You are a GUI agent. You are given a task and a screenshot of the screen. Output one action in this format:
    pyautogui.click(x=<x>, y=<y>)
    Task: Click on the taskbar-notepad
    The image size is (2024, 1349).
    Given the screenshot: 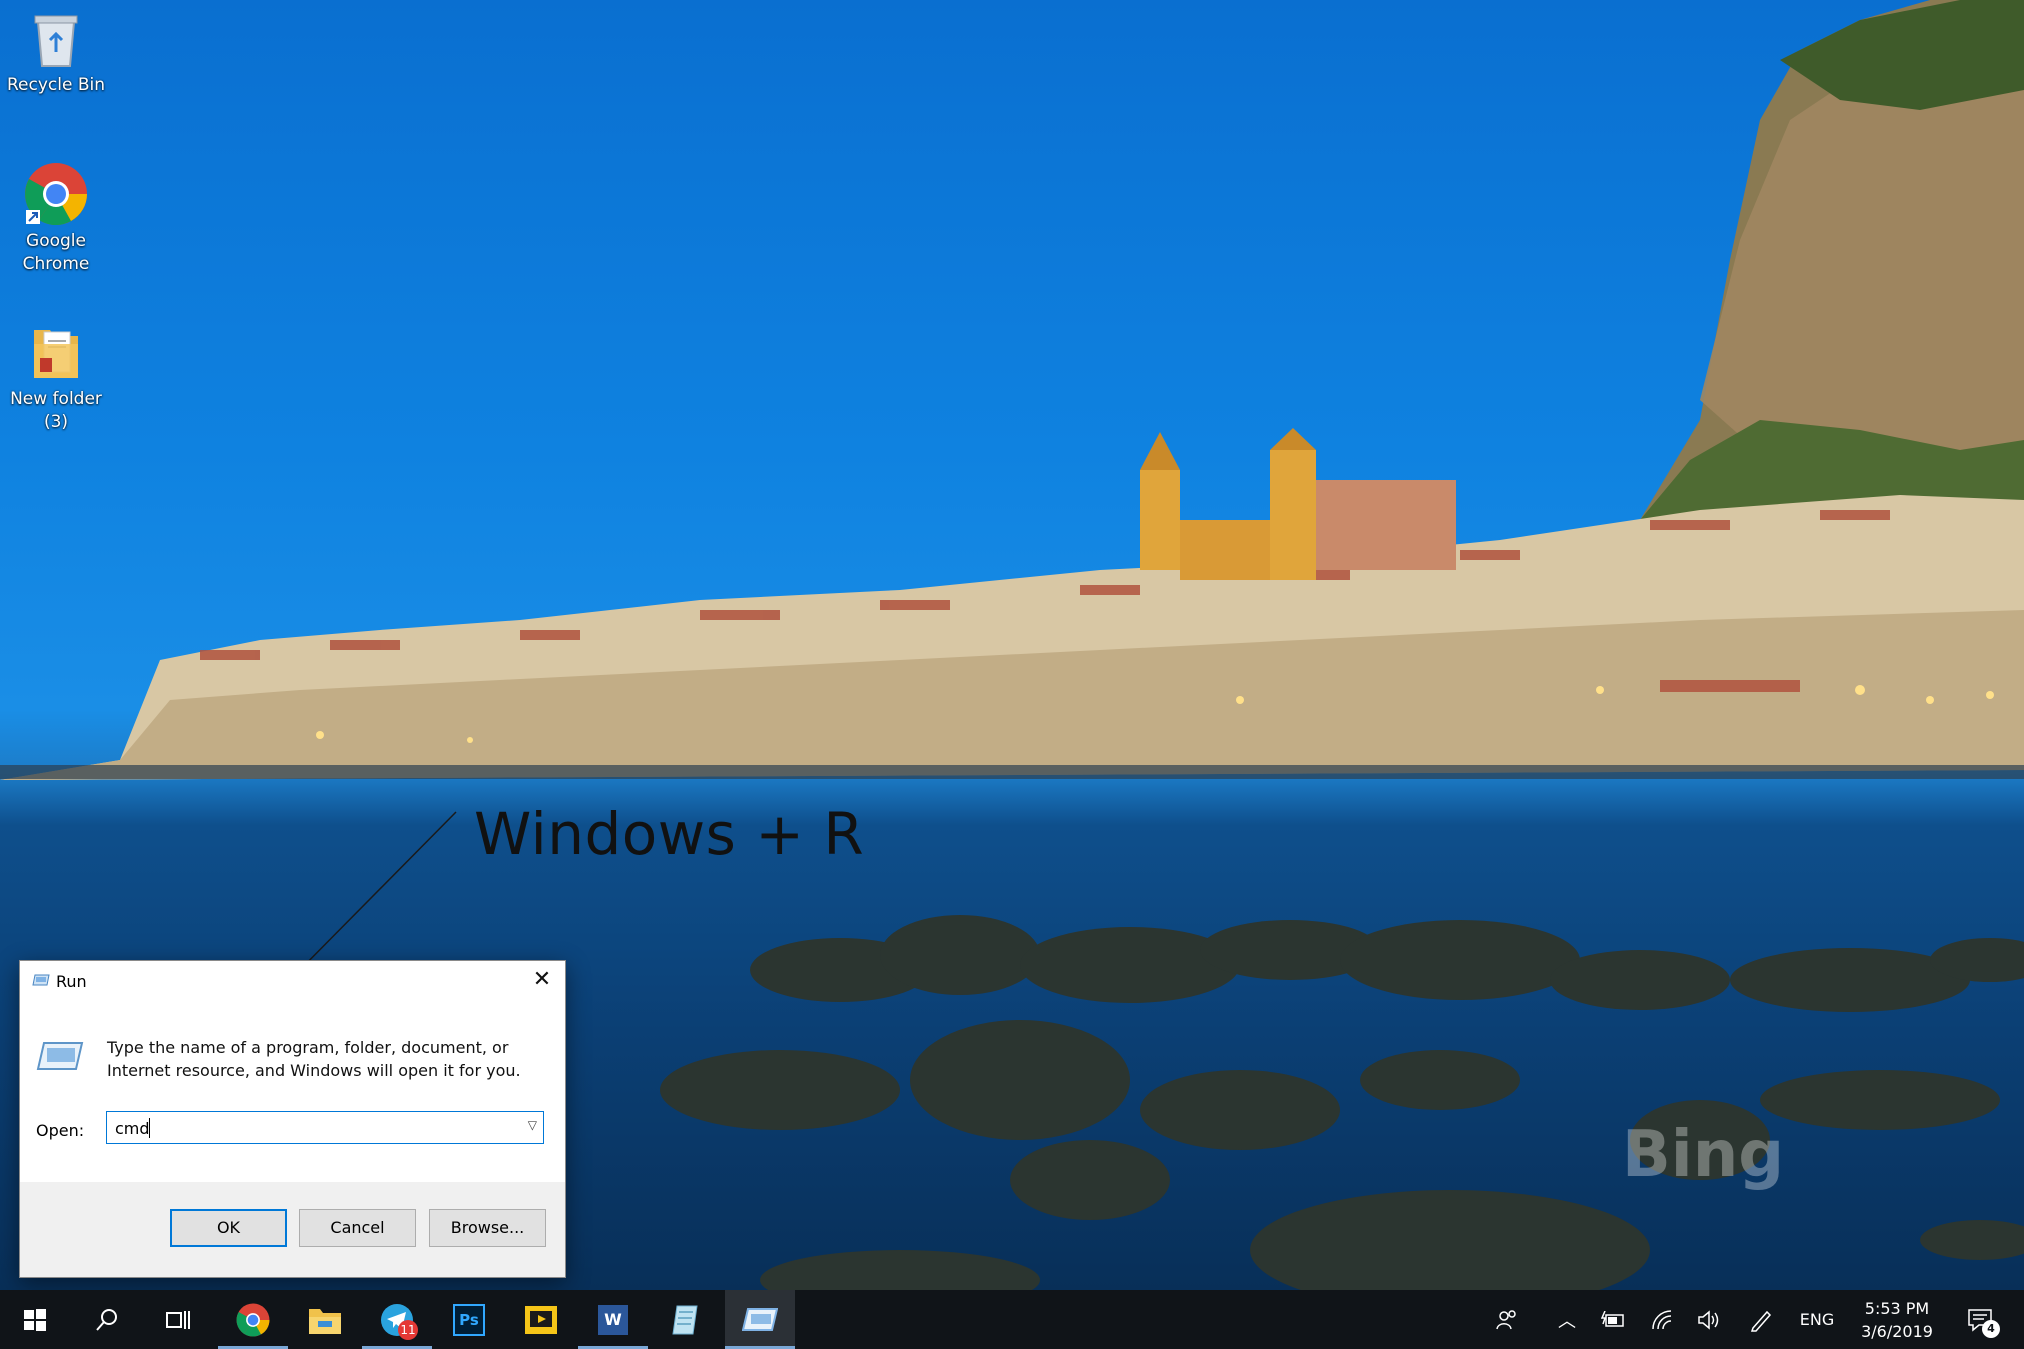 What is the action you would take?
    pyautogui.click(x=685, y=1319)
    